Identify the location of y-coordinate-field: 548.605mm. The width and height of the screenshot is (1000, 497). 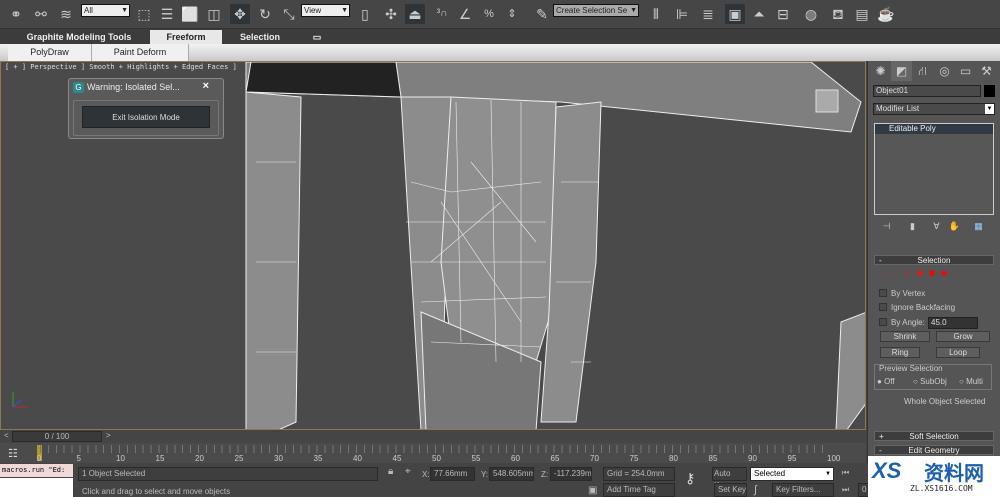
(511, 474).